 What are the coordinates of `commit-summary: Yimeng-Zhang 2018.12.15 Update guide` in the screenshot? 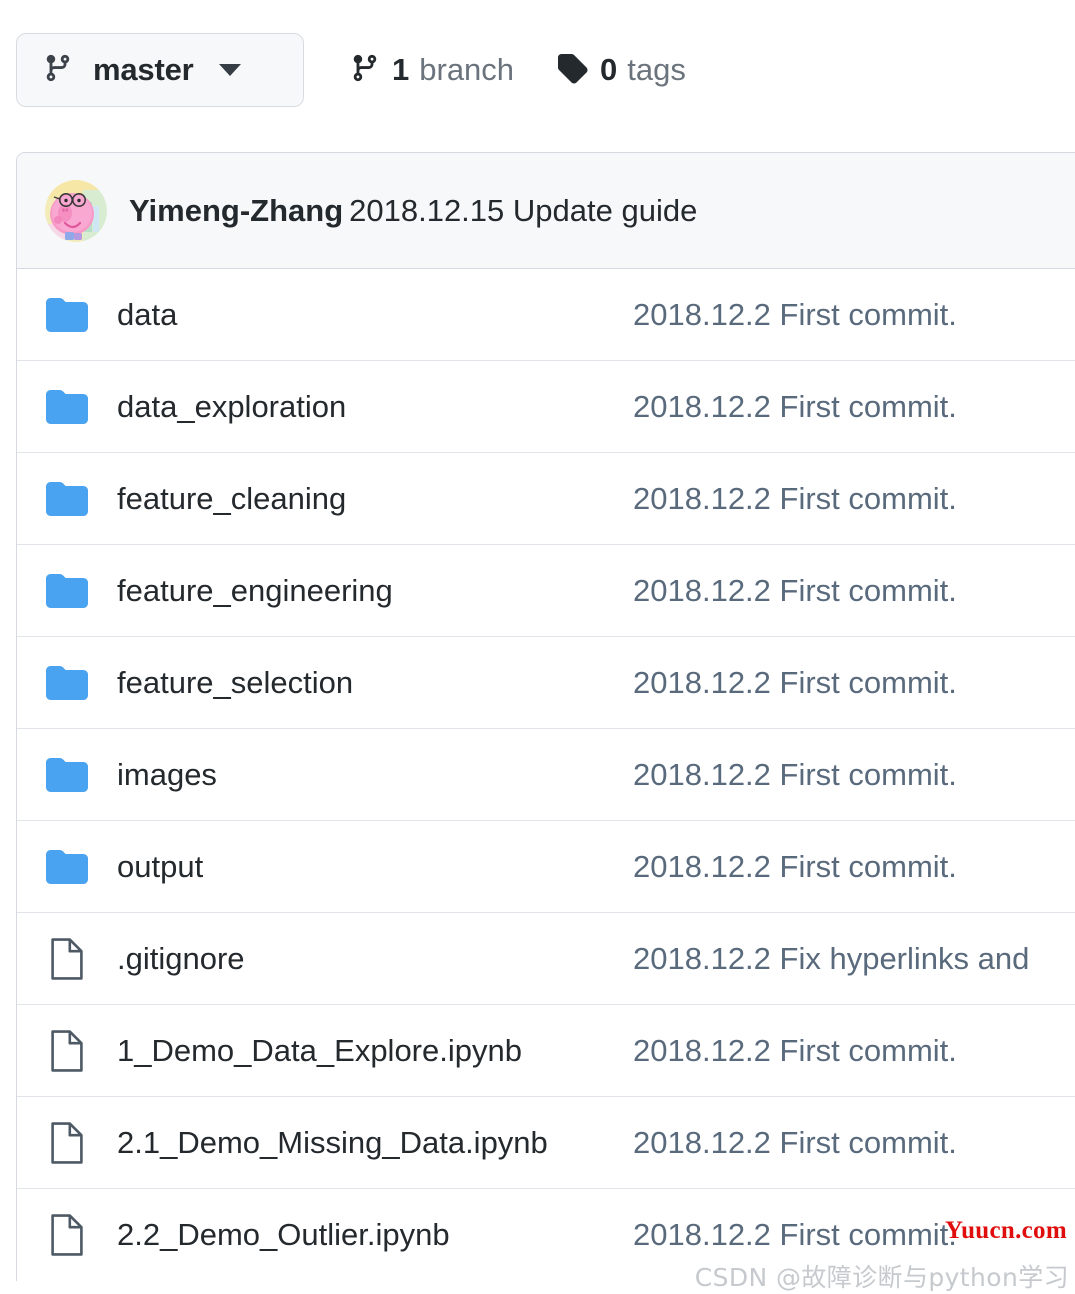 It's located at (413, 211).